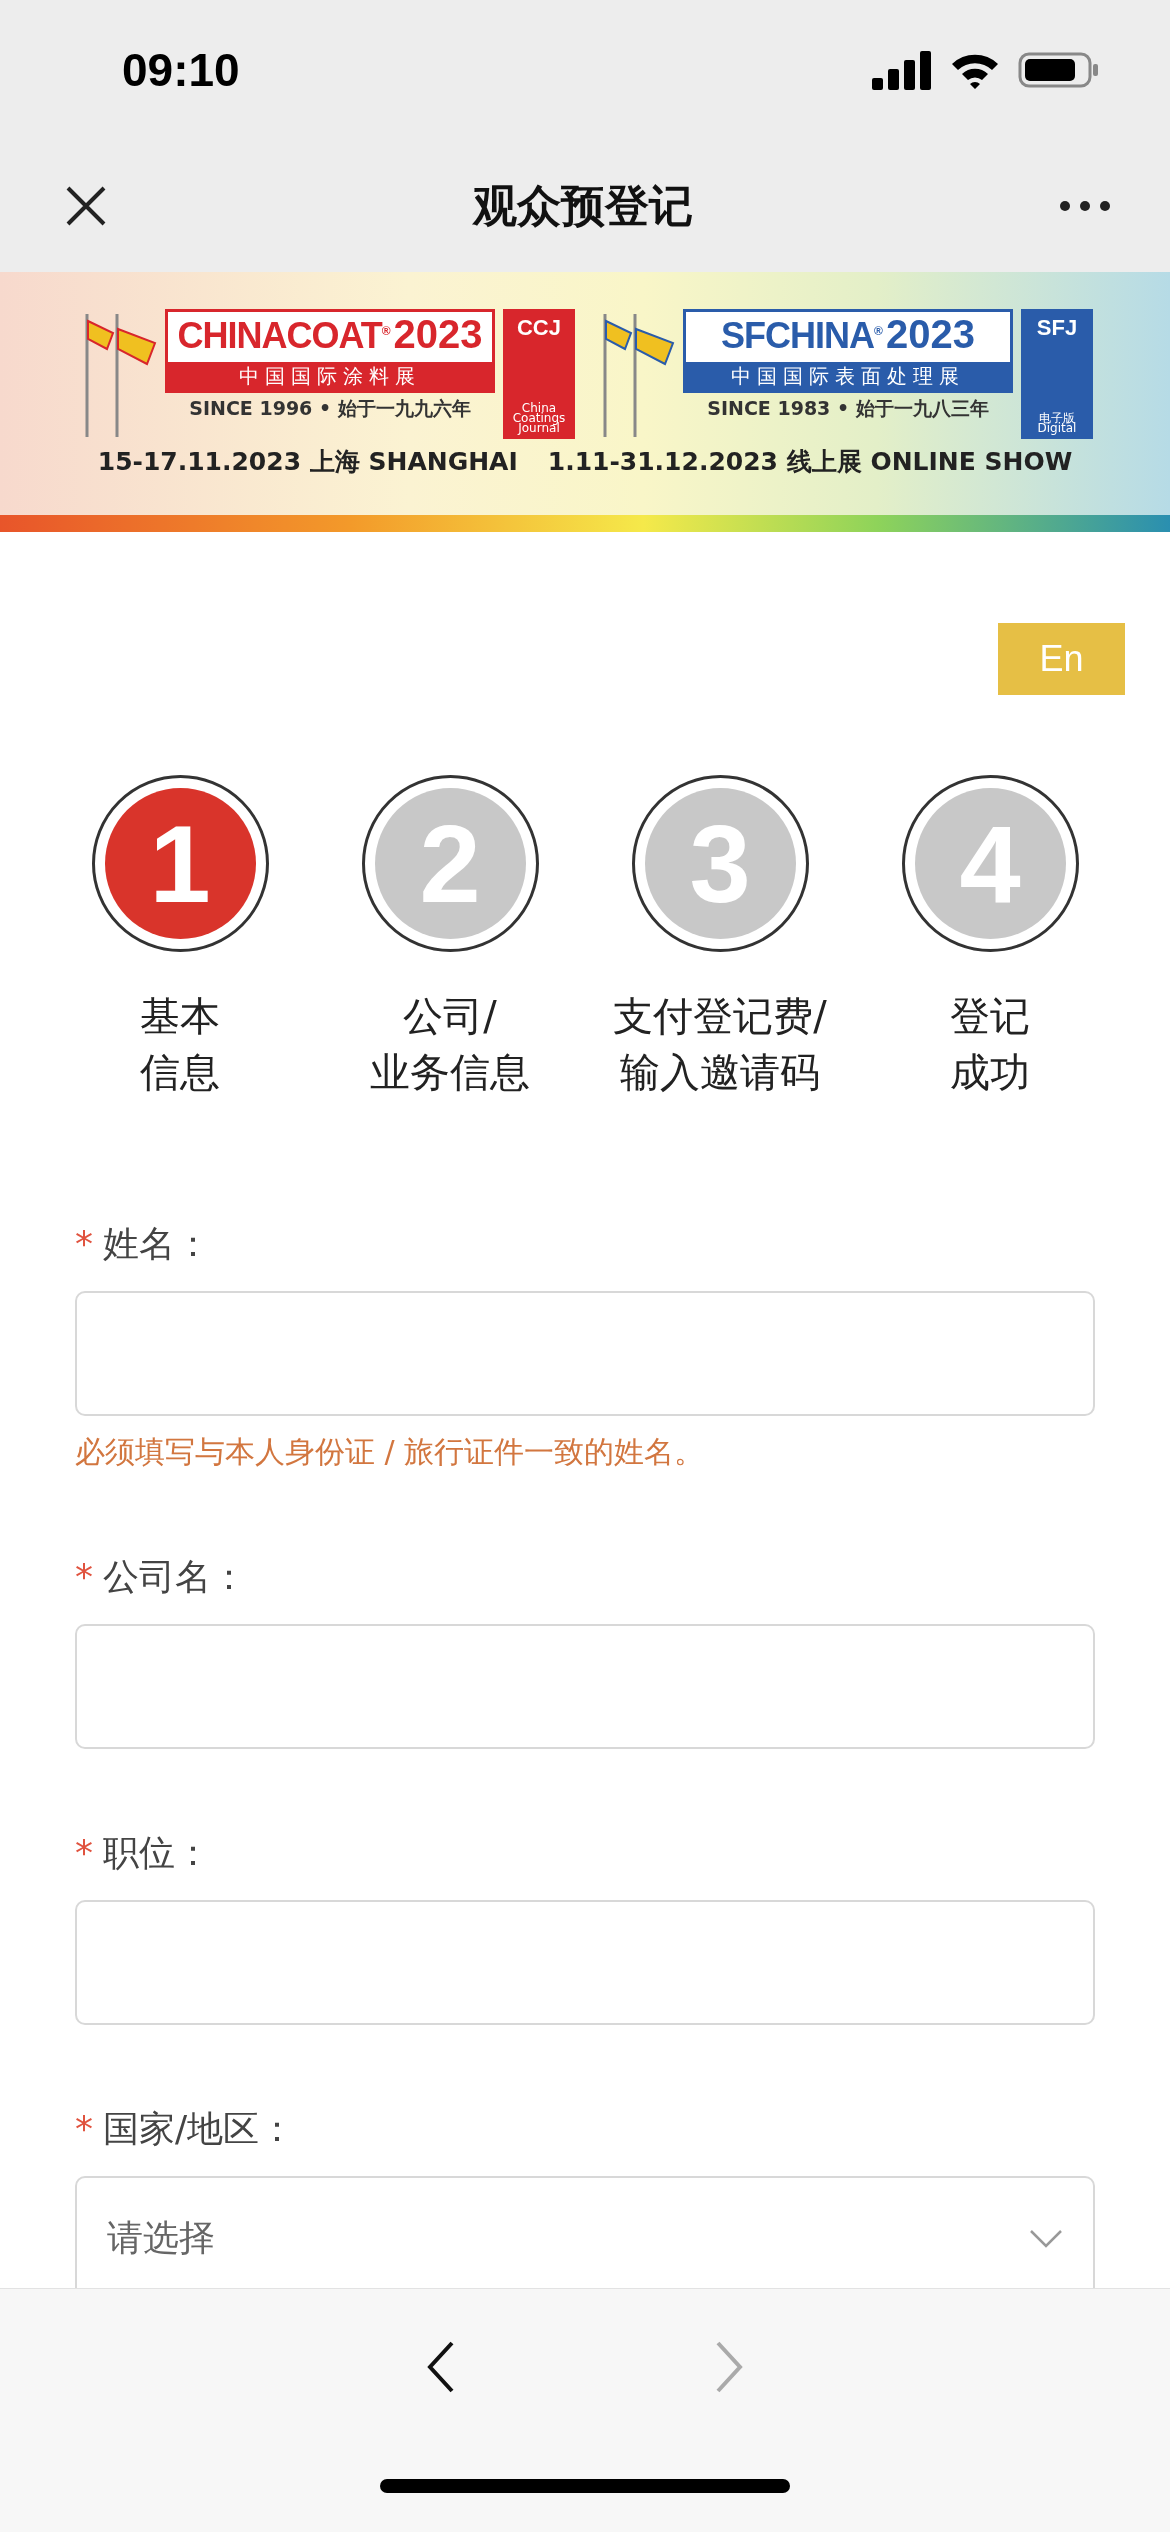  Describe the element at coordinates (990, 1016) in the screenshot. I see `step-label: 登记` at that location.